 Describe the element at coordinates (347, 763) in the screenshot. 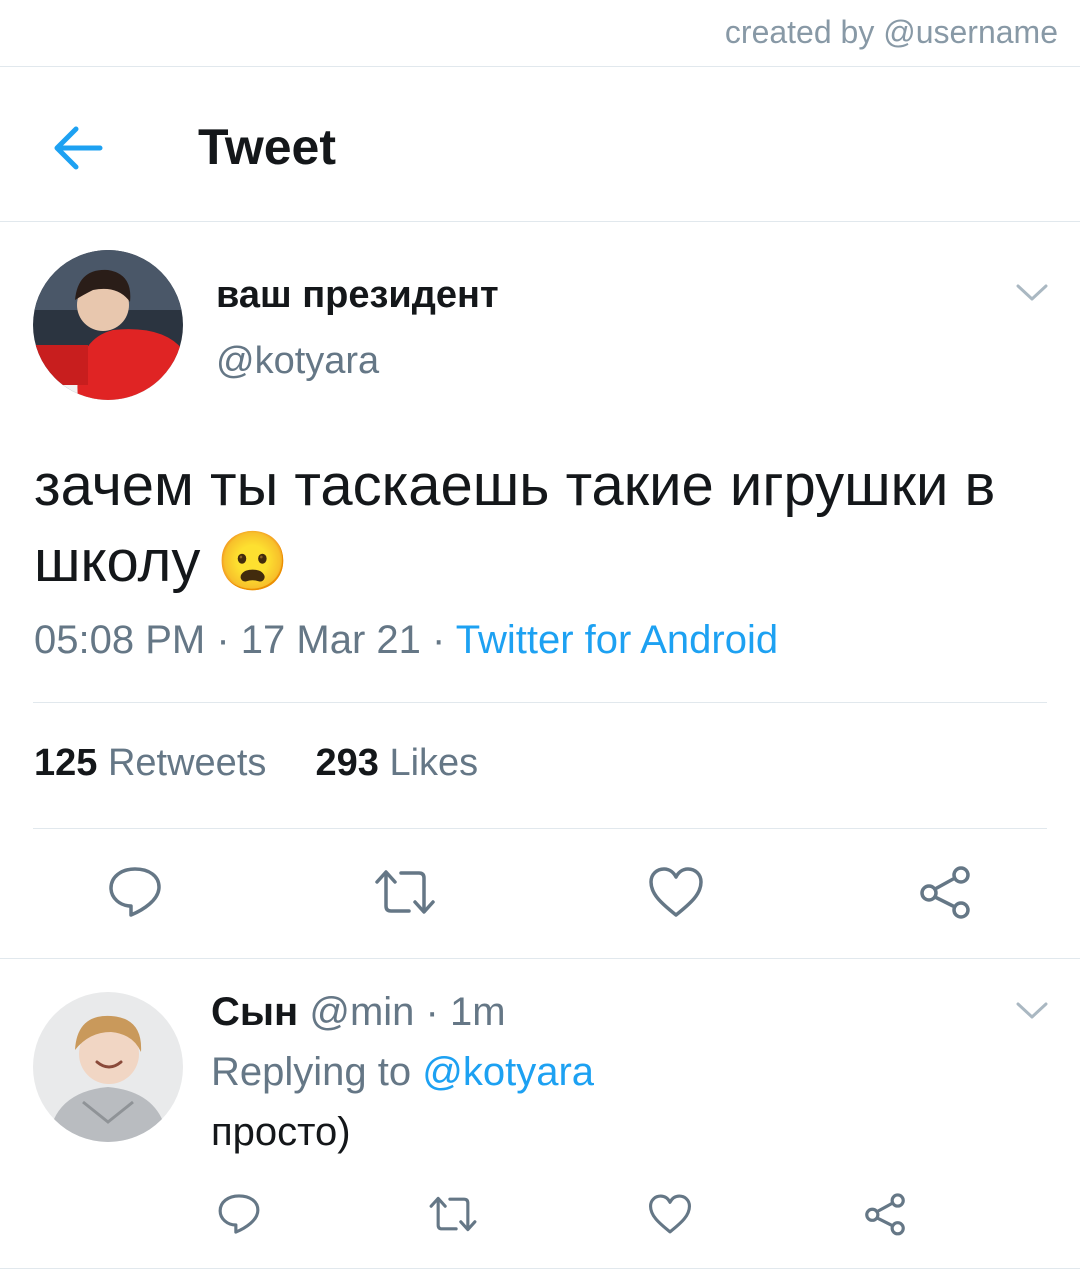

I see `likes-count: 293` at that location.